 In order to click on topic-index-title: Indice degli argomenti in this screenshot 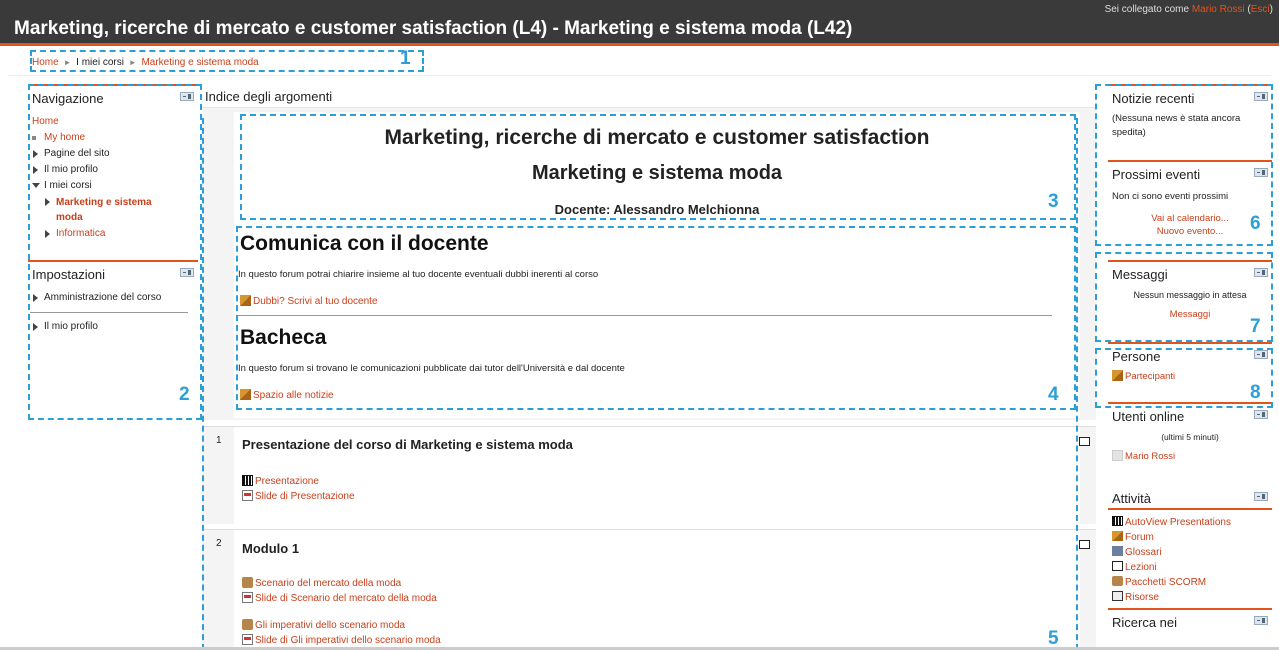, I will do `click(649, 96)`.